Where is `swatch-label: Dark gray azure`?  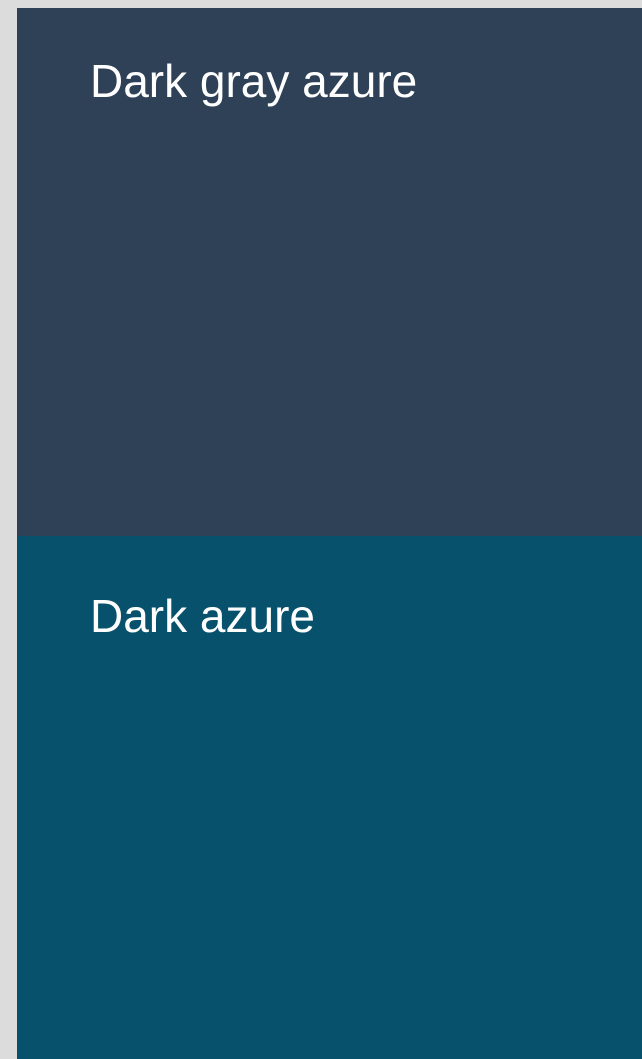
swatch-label: Dark gray azure is located at coordinates (254, 81).